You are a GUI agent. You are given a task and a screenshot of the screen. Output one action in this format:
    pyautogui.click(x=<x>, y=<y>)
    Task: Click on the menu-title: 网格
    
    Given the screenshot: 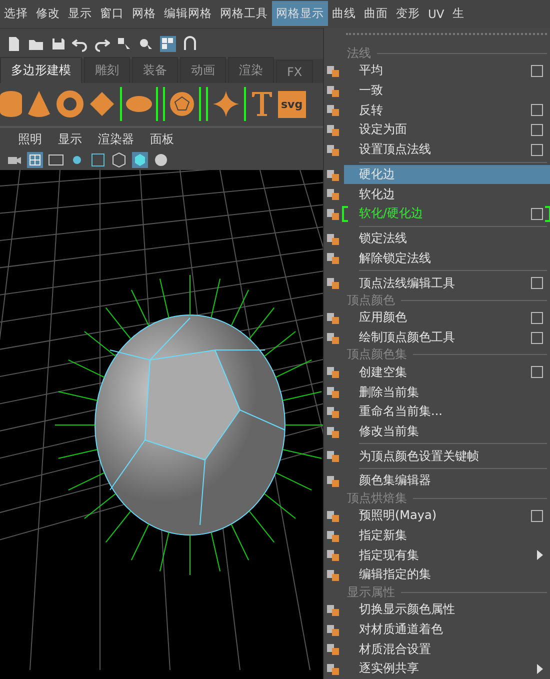 What is the action you would take?
    pyautogui.click(x=144, y=13)
    